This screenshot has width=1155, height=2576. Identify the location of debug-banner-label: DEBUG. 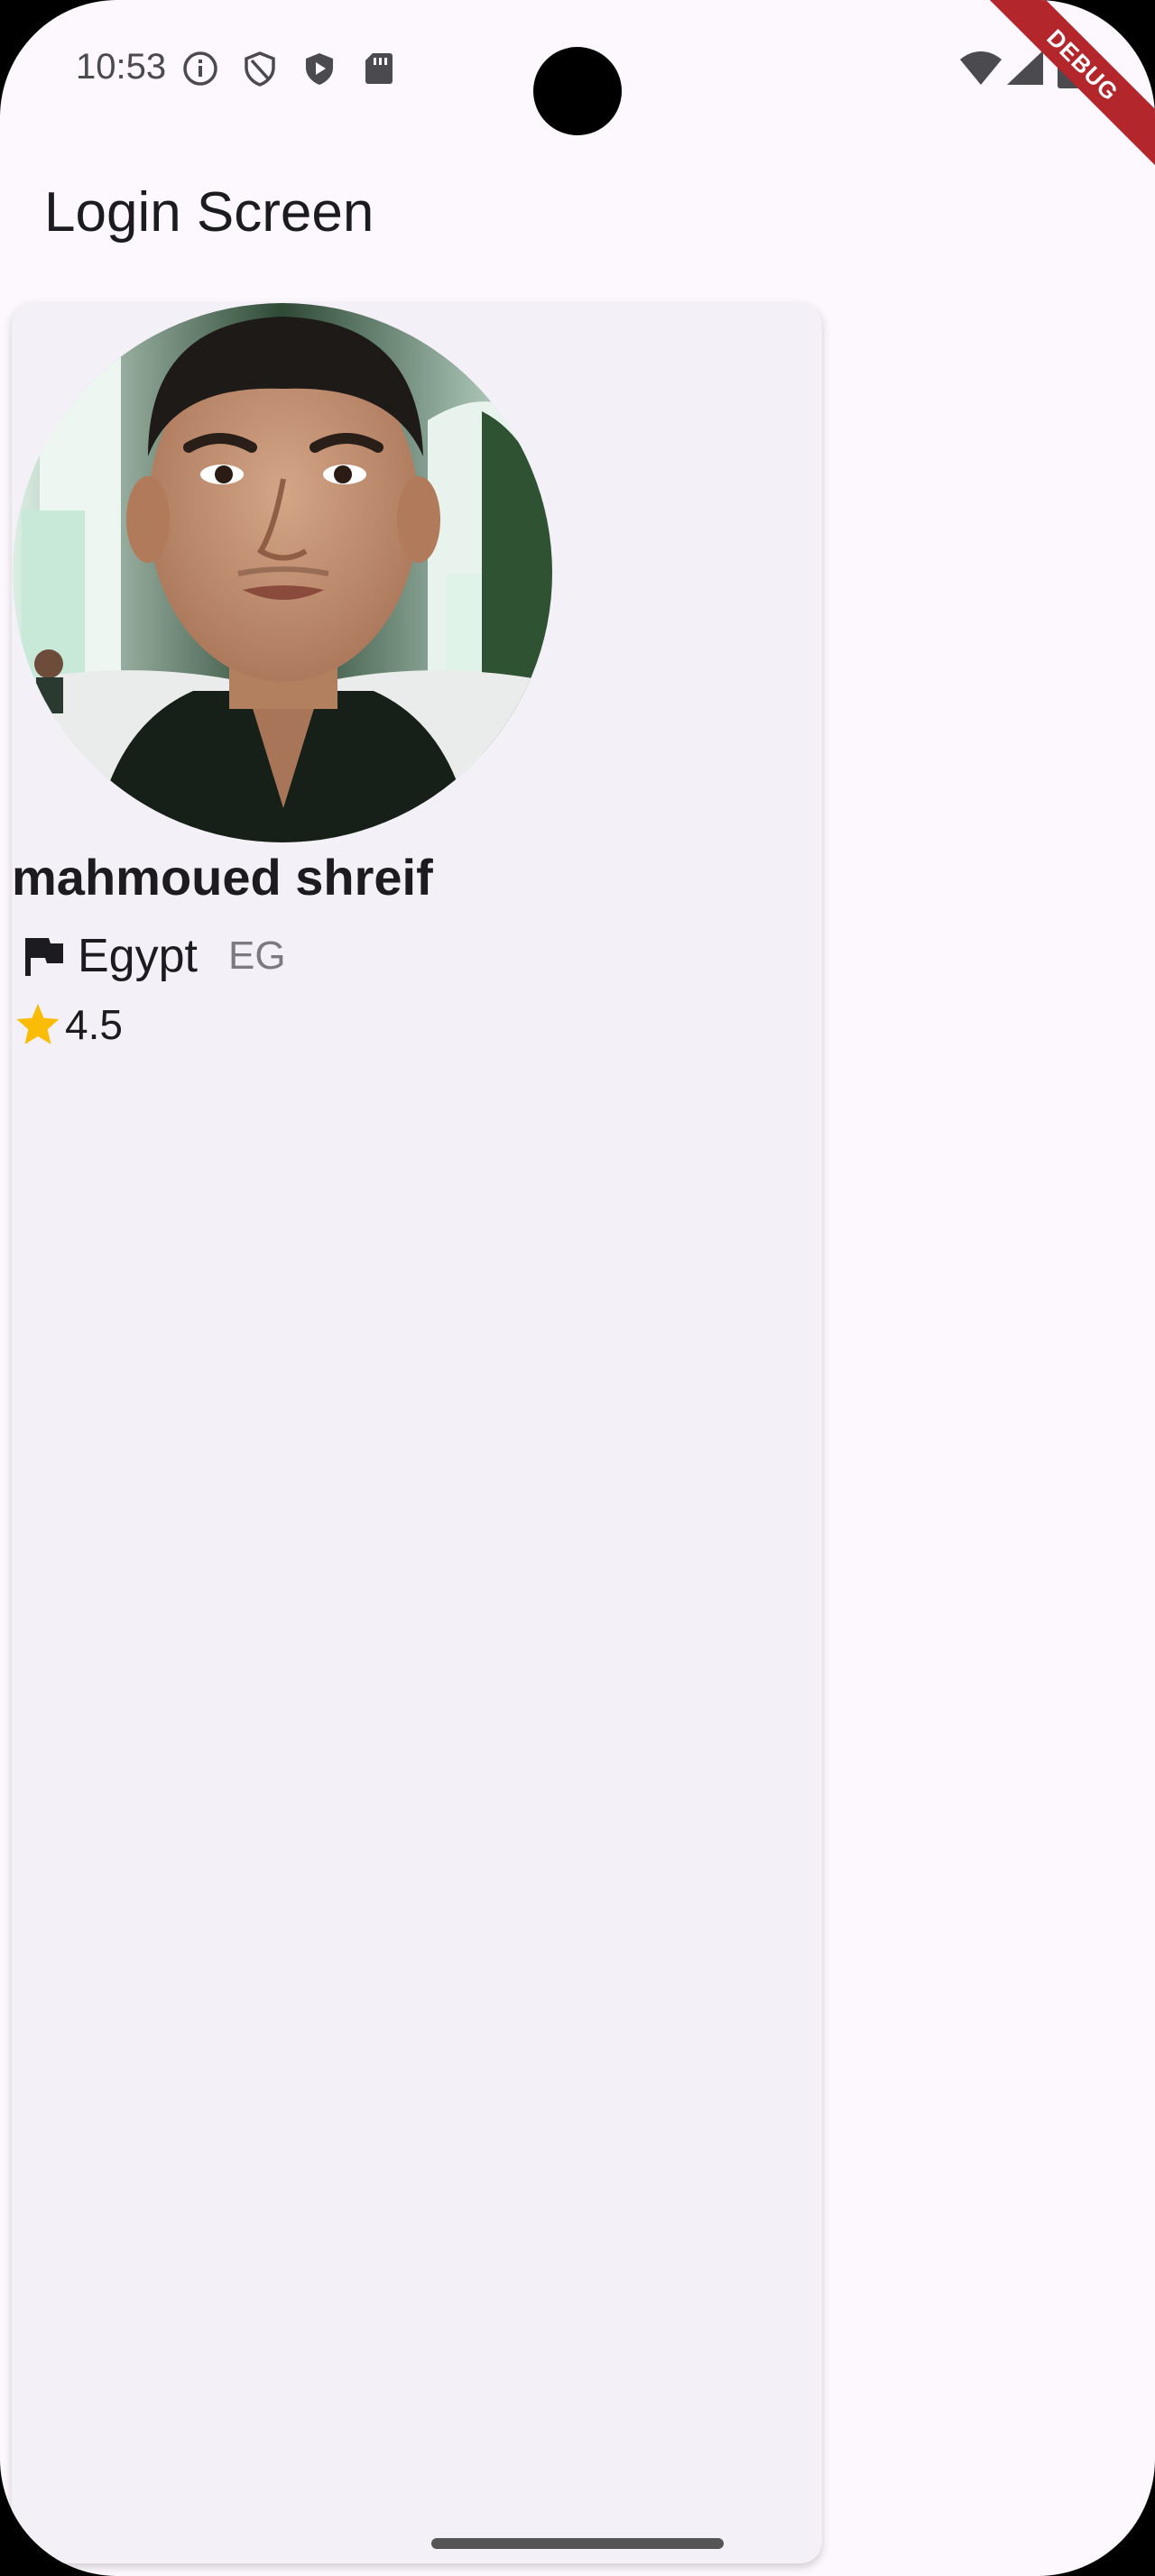
(1060, 91).